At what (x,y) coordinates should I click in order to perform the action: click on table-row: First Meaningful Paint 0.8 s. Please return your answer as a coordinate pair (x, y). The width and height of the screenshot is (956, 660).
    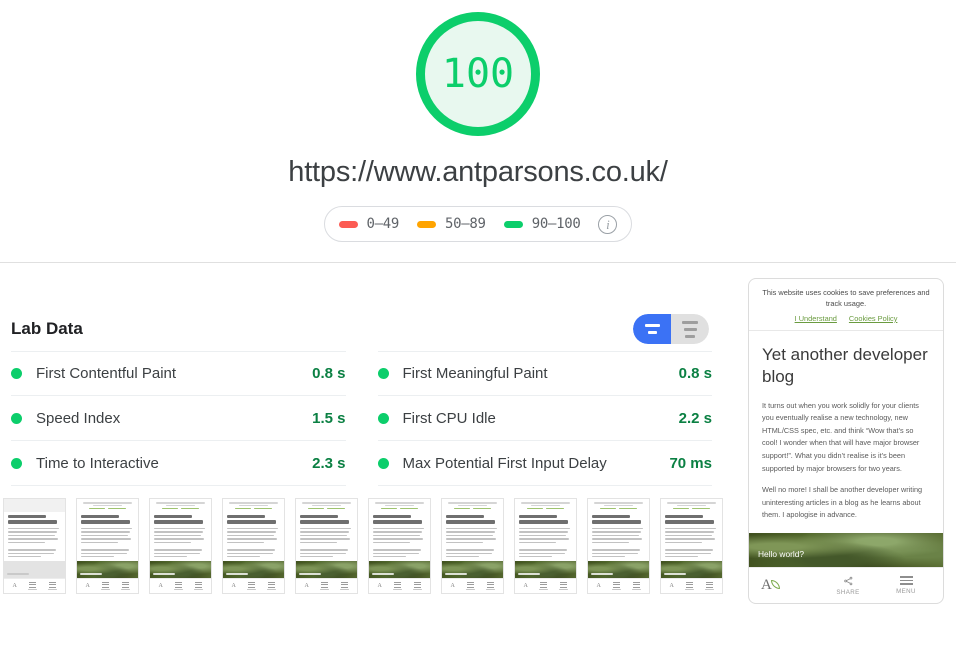
    Looking at the image, I should click on (544, 373).